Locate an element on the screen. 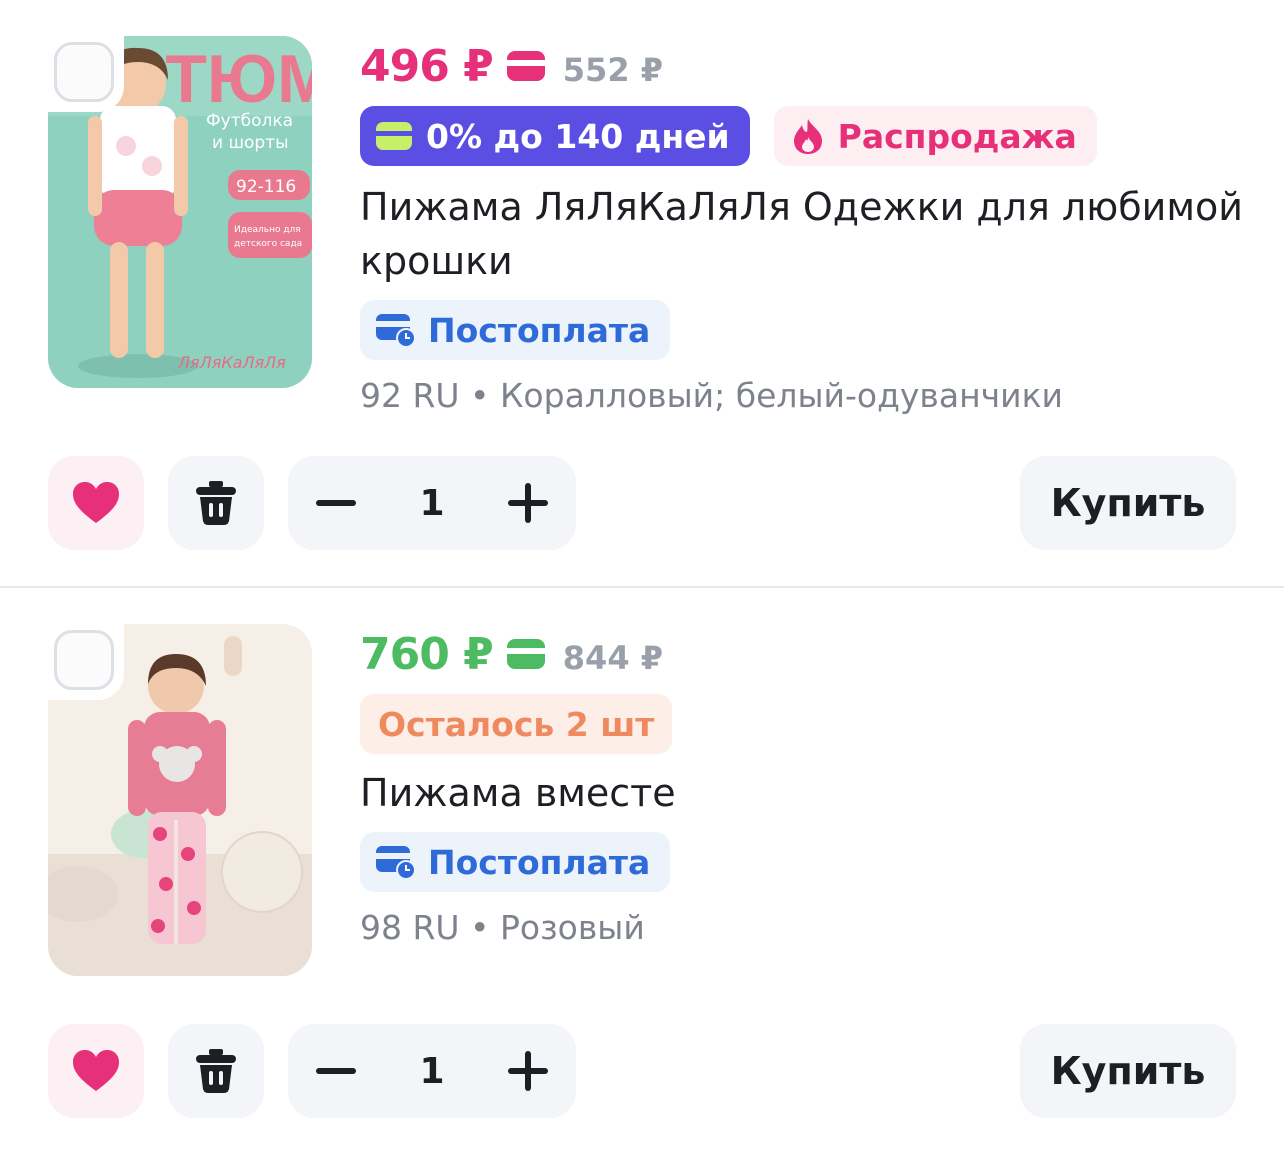 The image size is (1284, 1155). sale-badge: Распродажа is located at coordinates (935, 136).